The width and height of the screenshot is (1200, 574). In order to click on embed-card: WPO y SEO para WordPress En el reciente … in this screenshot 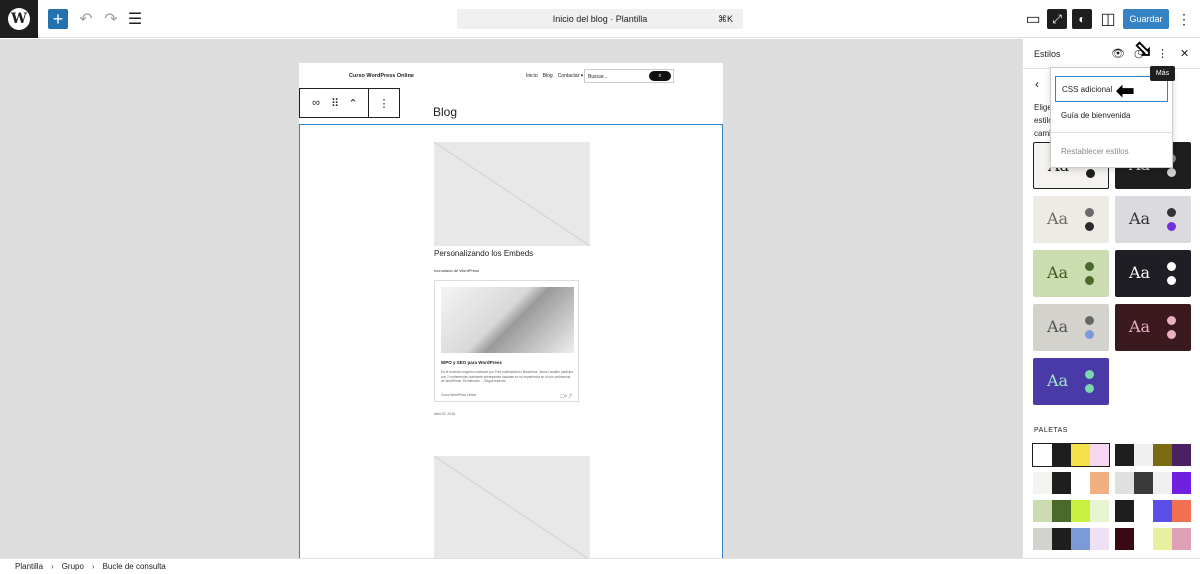, I will do `click(506, 341)`.